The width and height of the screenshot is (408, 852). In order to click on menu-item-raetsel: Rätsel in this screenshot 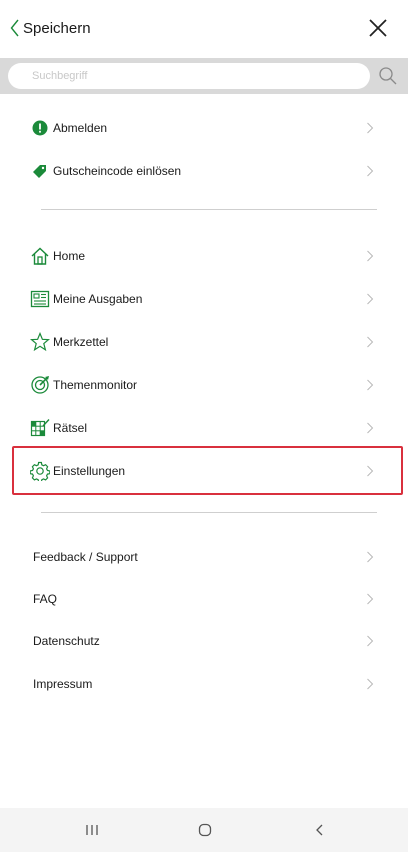, I will do `click(204, 428)`.